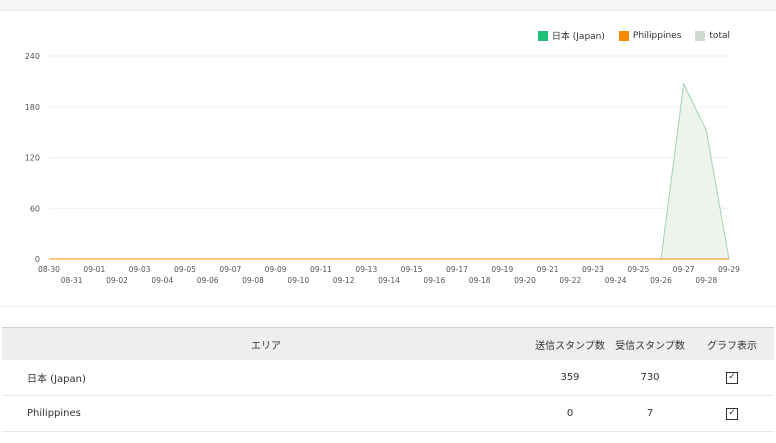  Describe the element at coordinates (140, 269) in the screenshot. I see `x-tick-label: 09-03` at that location.